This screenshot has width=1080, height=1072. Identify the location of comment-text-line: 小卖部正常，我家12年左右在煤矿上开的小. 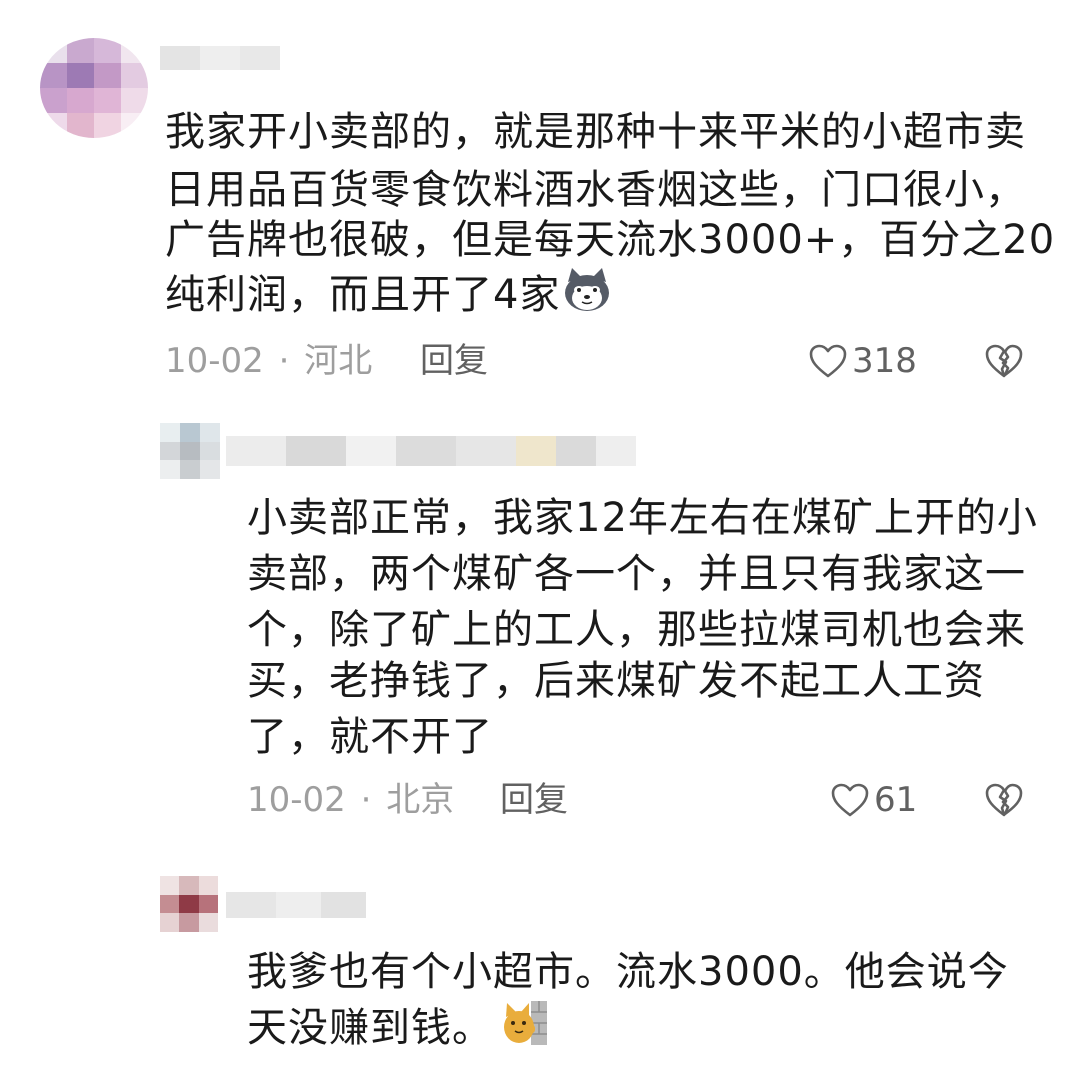
(642, 518).